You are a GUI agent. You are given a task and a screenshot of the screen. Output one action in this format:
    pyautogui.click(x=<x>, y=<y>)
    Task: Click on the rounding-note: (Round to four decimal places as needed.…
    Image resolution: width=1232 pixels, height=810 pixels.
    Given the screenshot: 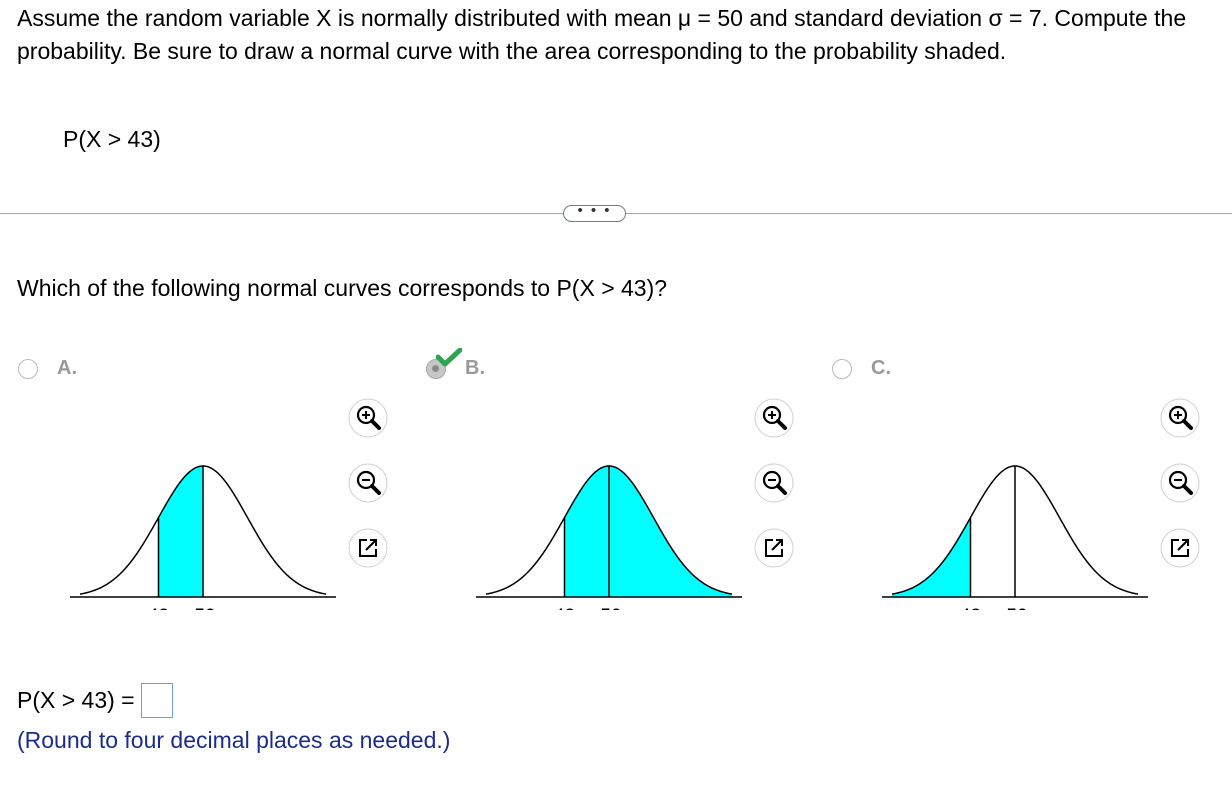 What is the action you would take?
    pyautogui.click(x=234, y=740)
    